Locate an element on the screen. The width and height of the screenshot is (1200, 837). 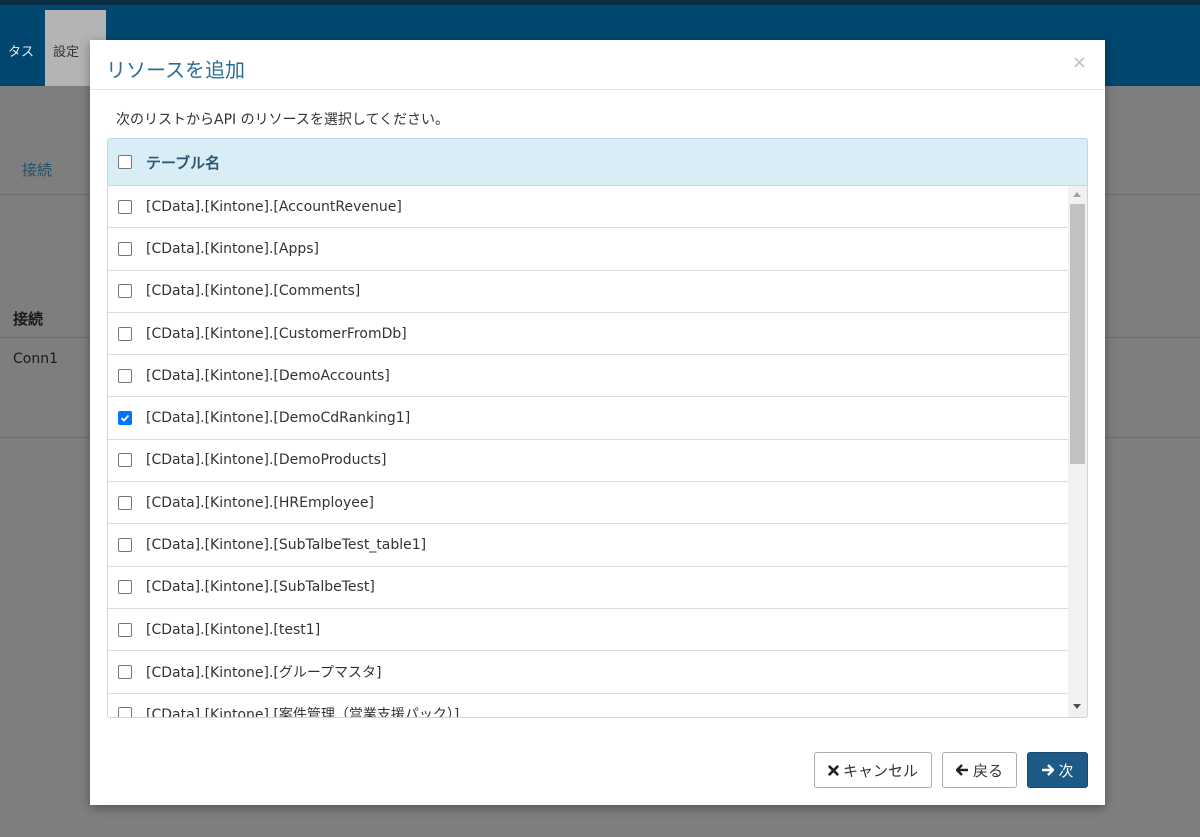
list-item: [CData].[Kintone].[SubTalbeTest] is located at coordinates (588, 588).